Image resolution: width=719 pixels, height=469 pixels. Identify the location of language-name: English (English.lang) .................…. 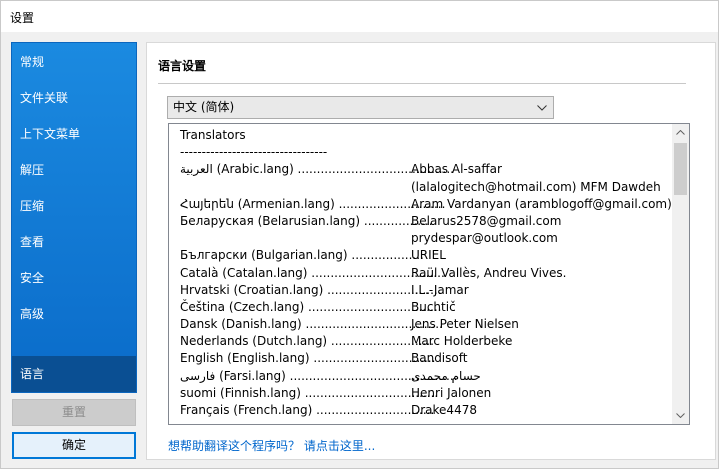
(308, 358).